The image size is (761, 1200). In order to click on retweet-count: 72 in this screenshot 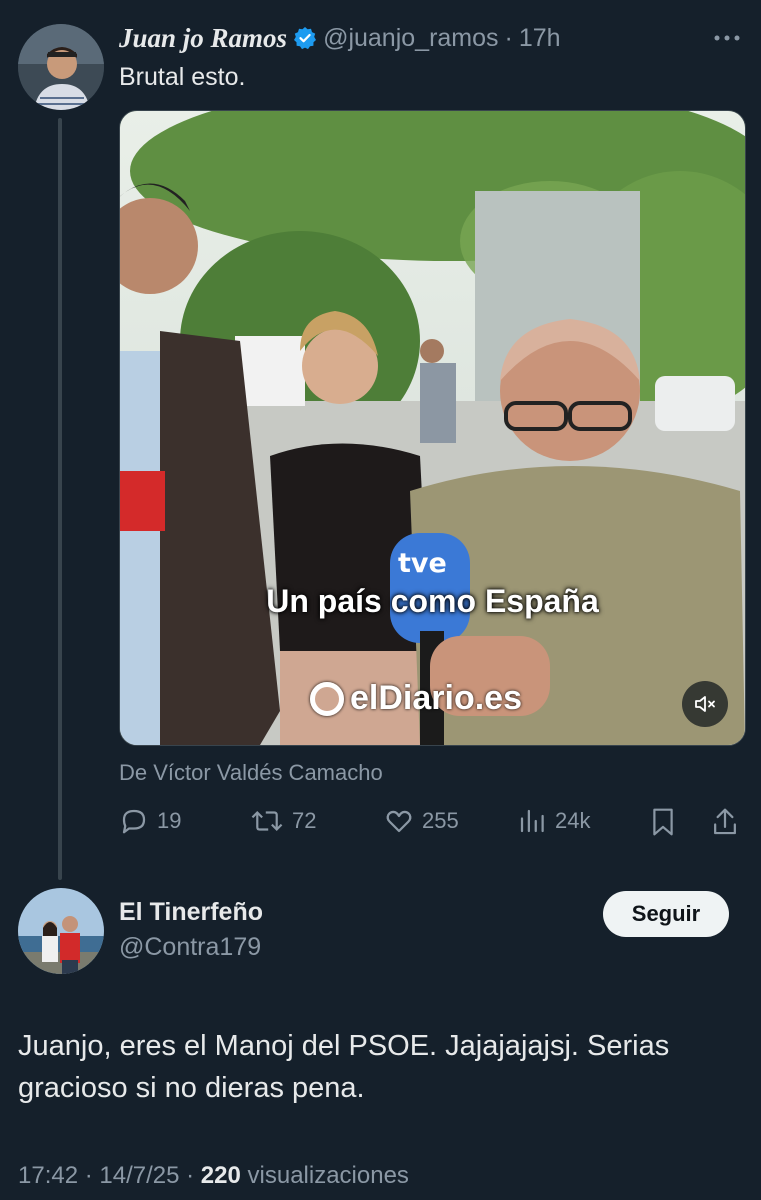, I will do `click(304, 820)`.